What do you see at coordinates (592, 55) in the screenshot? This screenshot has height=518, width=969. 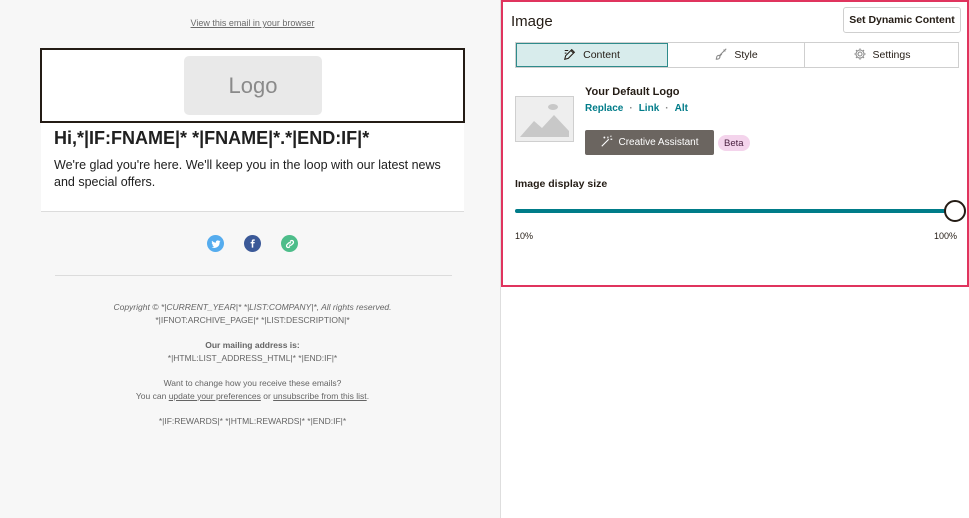 I see `tab-content: Content` at bounding box center [592, 55].